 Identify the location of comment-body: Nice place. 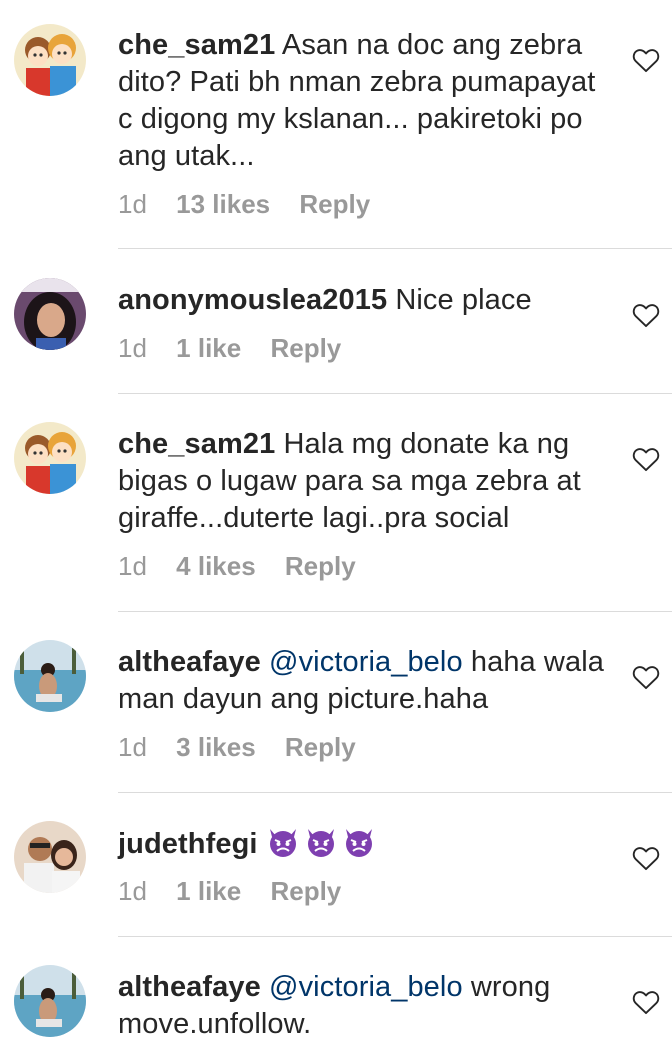
(463, 300).